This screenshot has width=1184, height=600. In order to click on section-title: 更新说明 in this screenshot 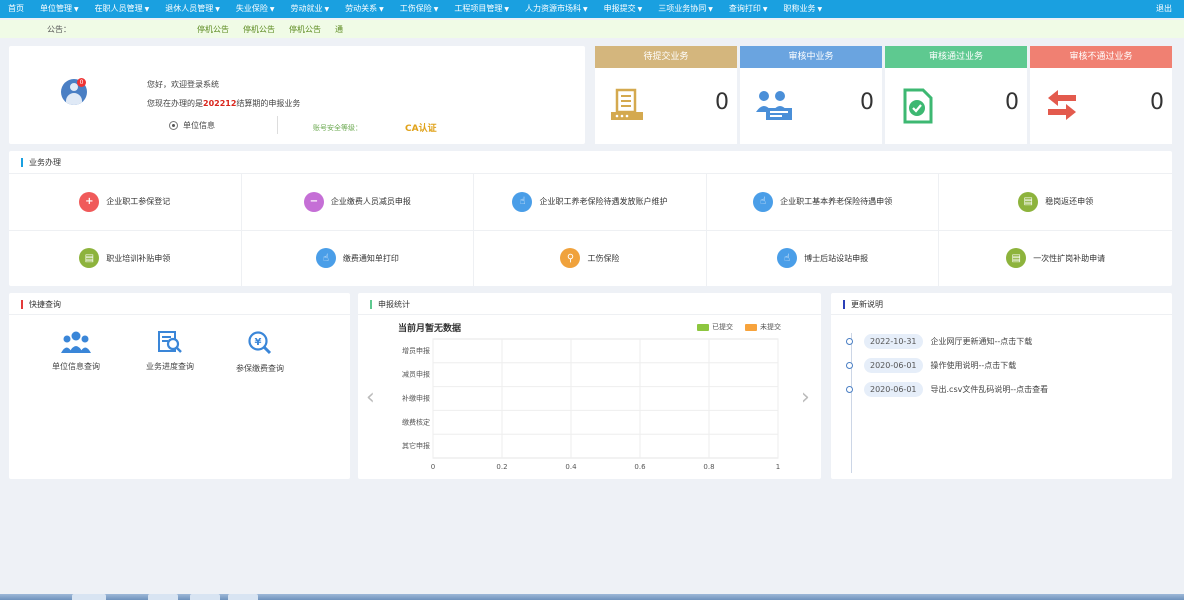, I will do `click(863, 304)`.